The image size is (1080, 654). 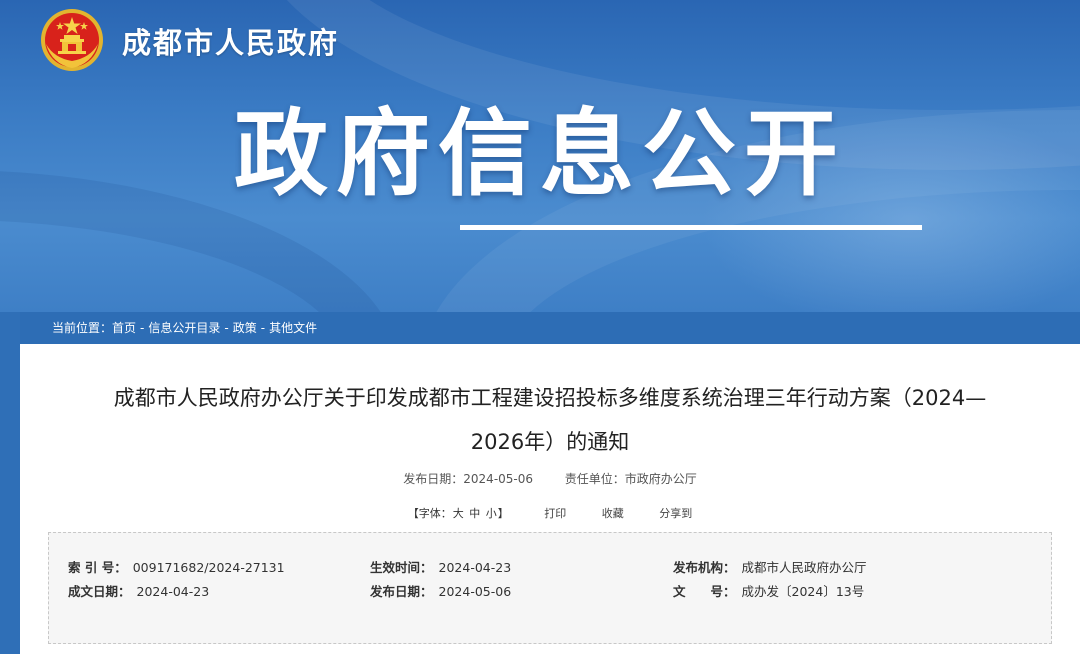 What do you see at coordinates (72, 40) in the screenshot?
I see `national-emblem-icon` at bounding box center [72, 40].